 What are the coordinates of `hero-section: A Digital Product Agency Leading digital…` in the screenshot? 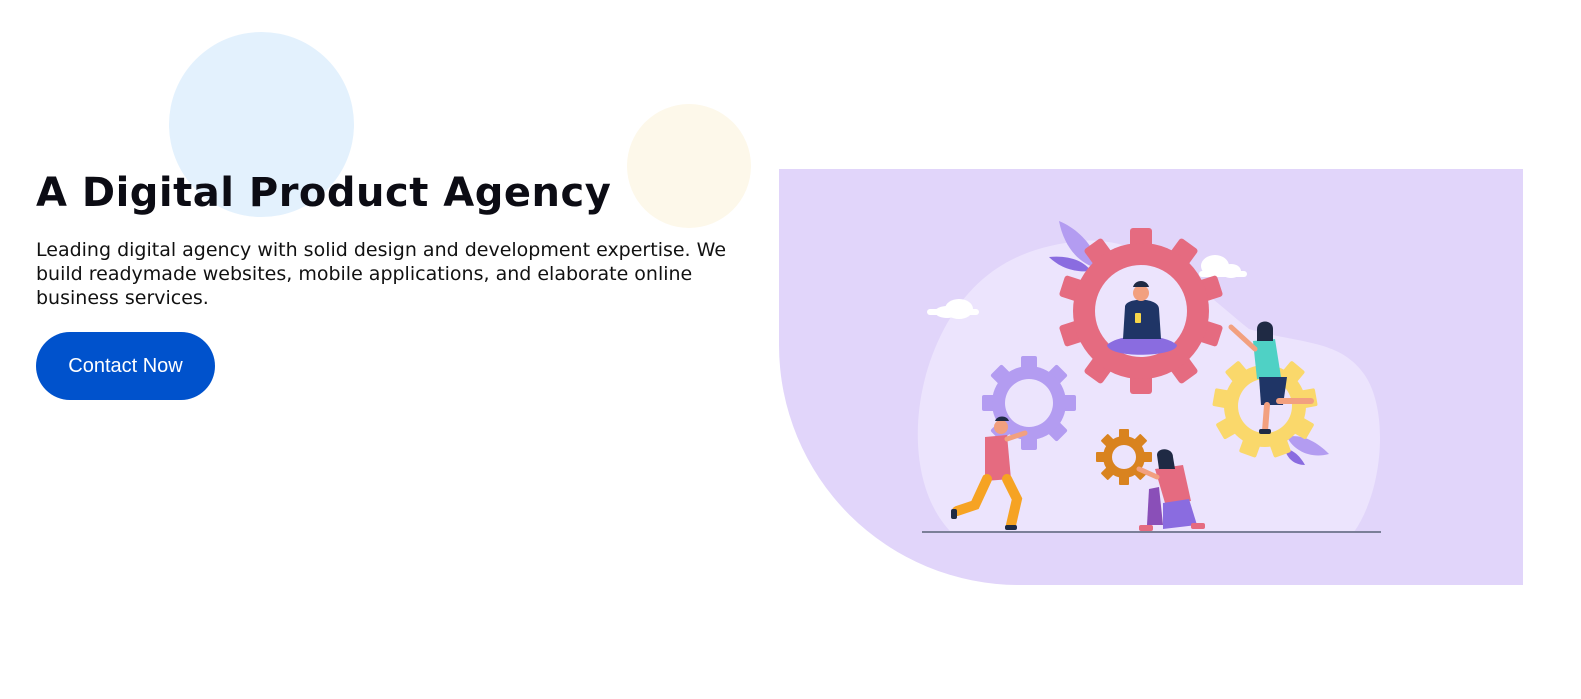 It's located at (396, 285).